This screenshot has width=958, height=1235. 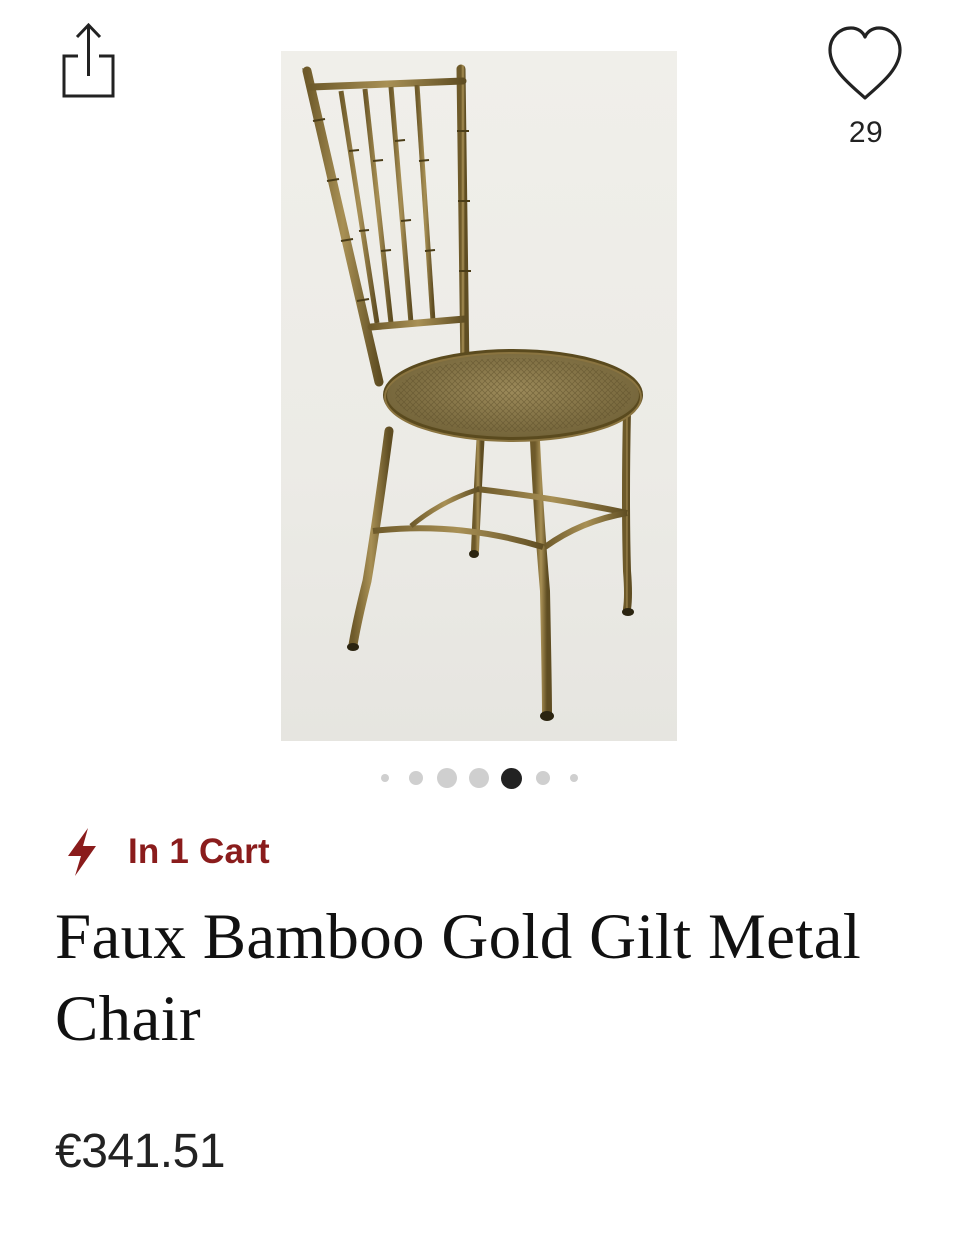 I want to click on cart-status-badge: In 1 Cart, so click(x=167, y=852).